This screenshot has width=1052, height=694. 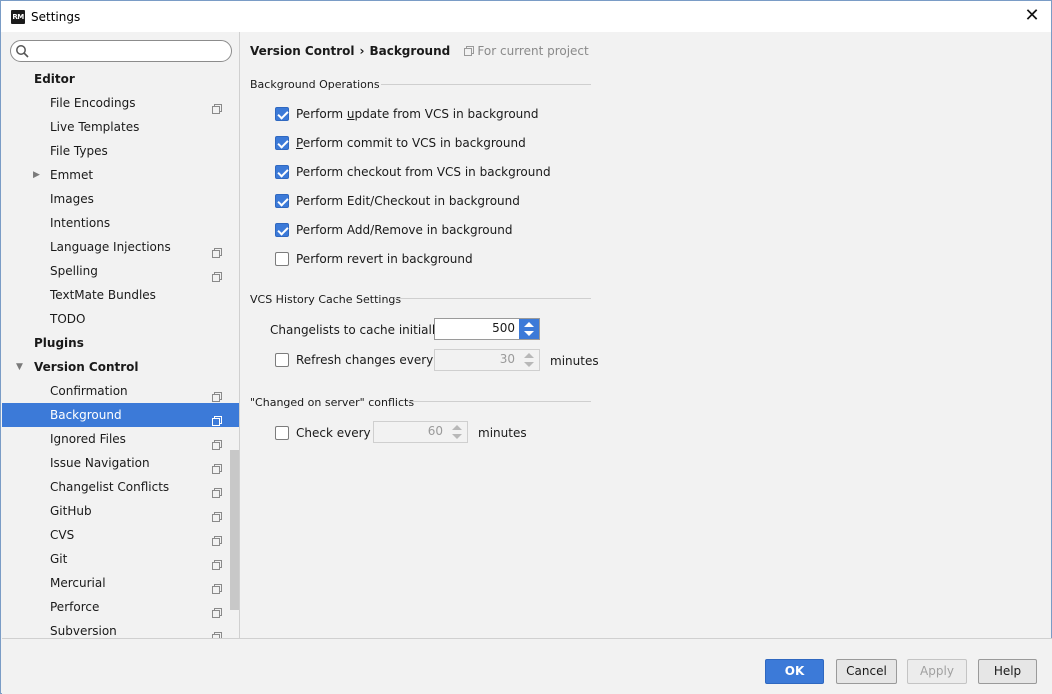 What do you see at coordinates (110, 487) in the screenshot?
I see `sidebar-item-label: Changelist Conflicts` at bounding box center [110, 487].